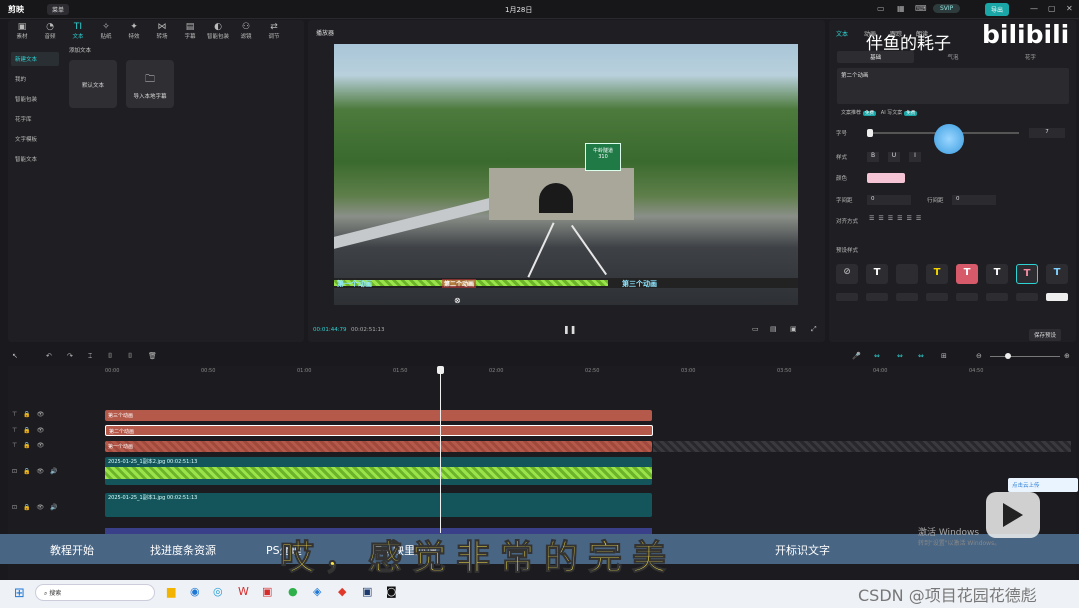 Image resolution: width=1079 pixels, height=608 pixels. Describe the element at coordinates (1069, 8) in the screenshot. I see `close-icon: ✕` at that location.